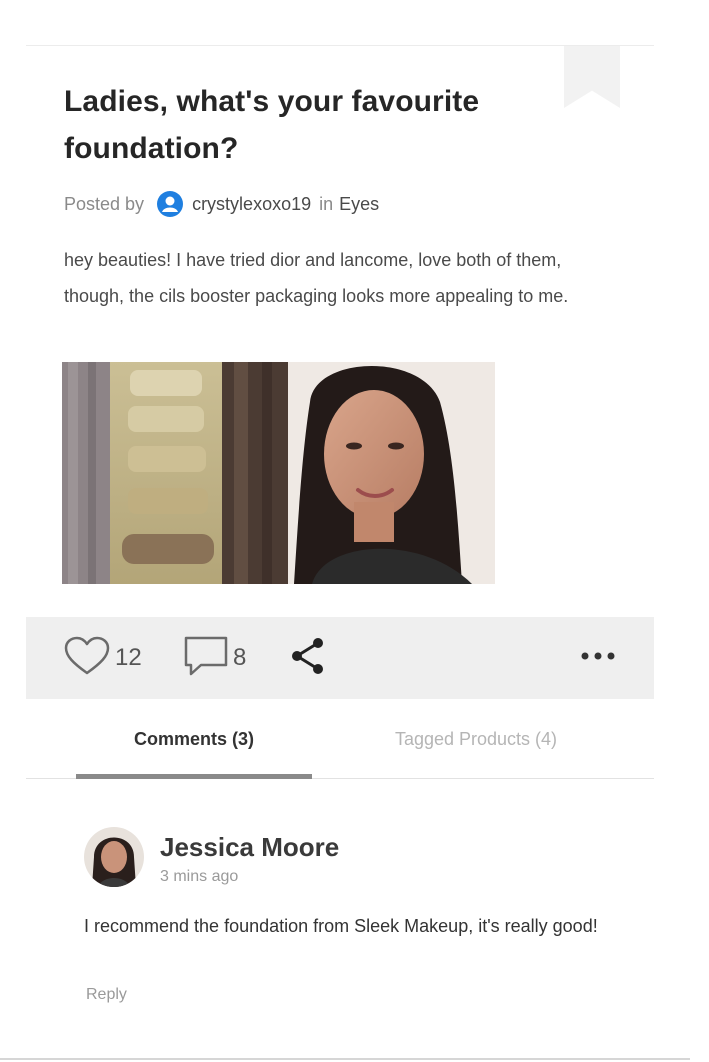  Describe the element at coordinates (326, 203) in the screenshot. I see `in-label: in` at that location.